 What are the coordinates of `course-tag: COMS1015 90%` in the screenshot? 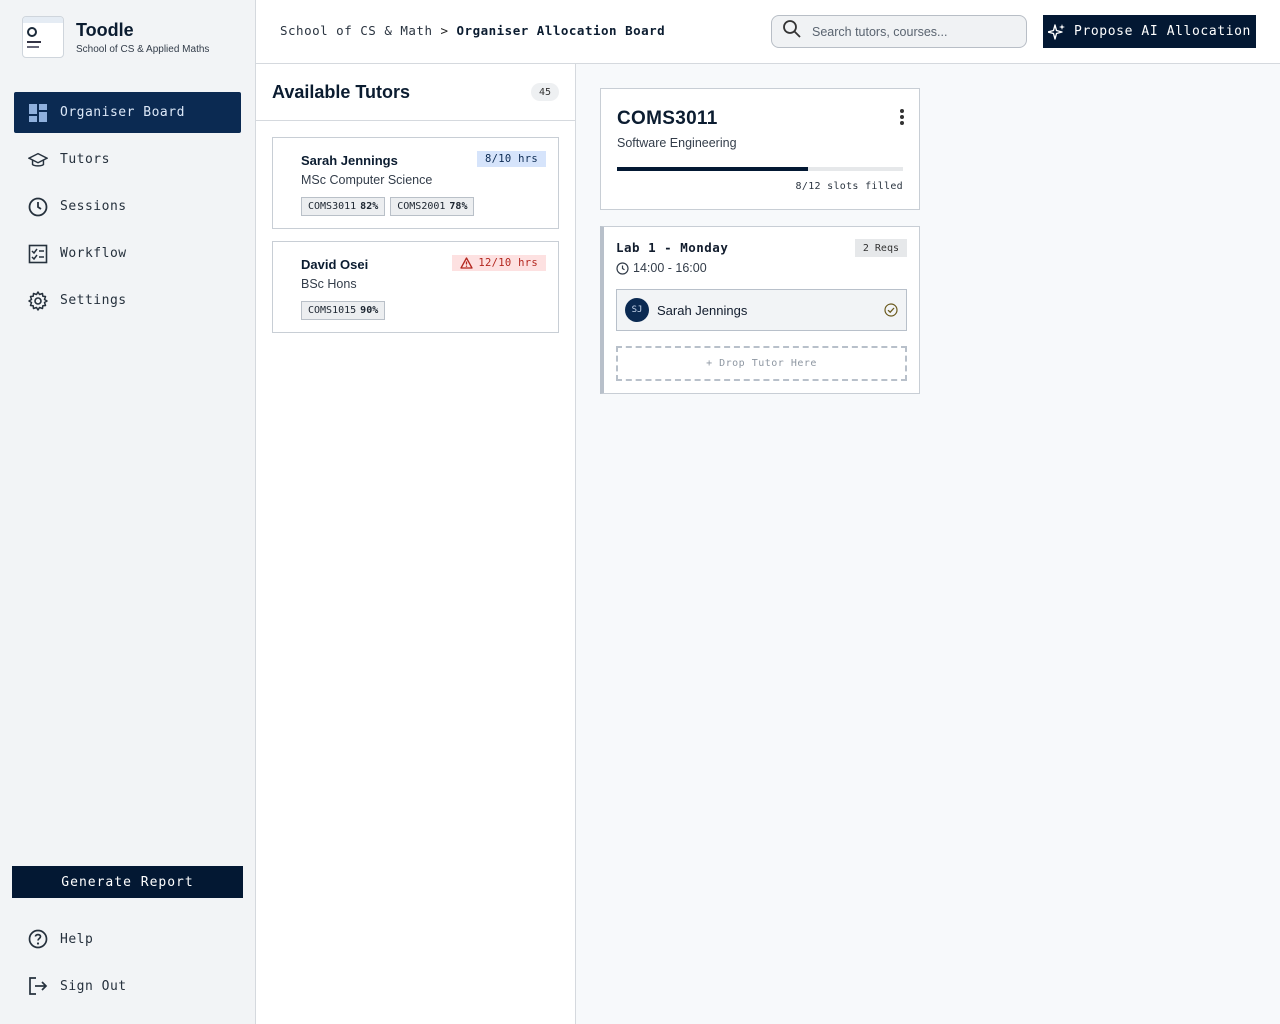 It's located at (343, 310).